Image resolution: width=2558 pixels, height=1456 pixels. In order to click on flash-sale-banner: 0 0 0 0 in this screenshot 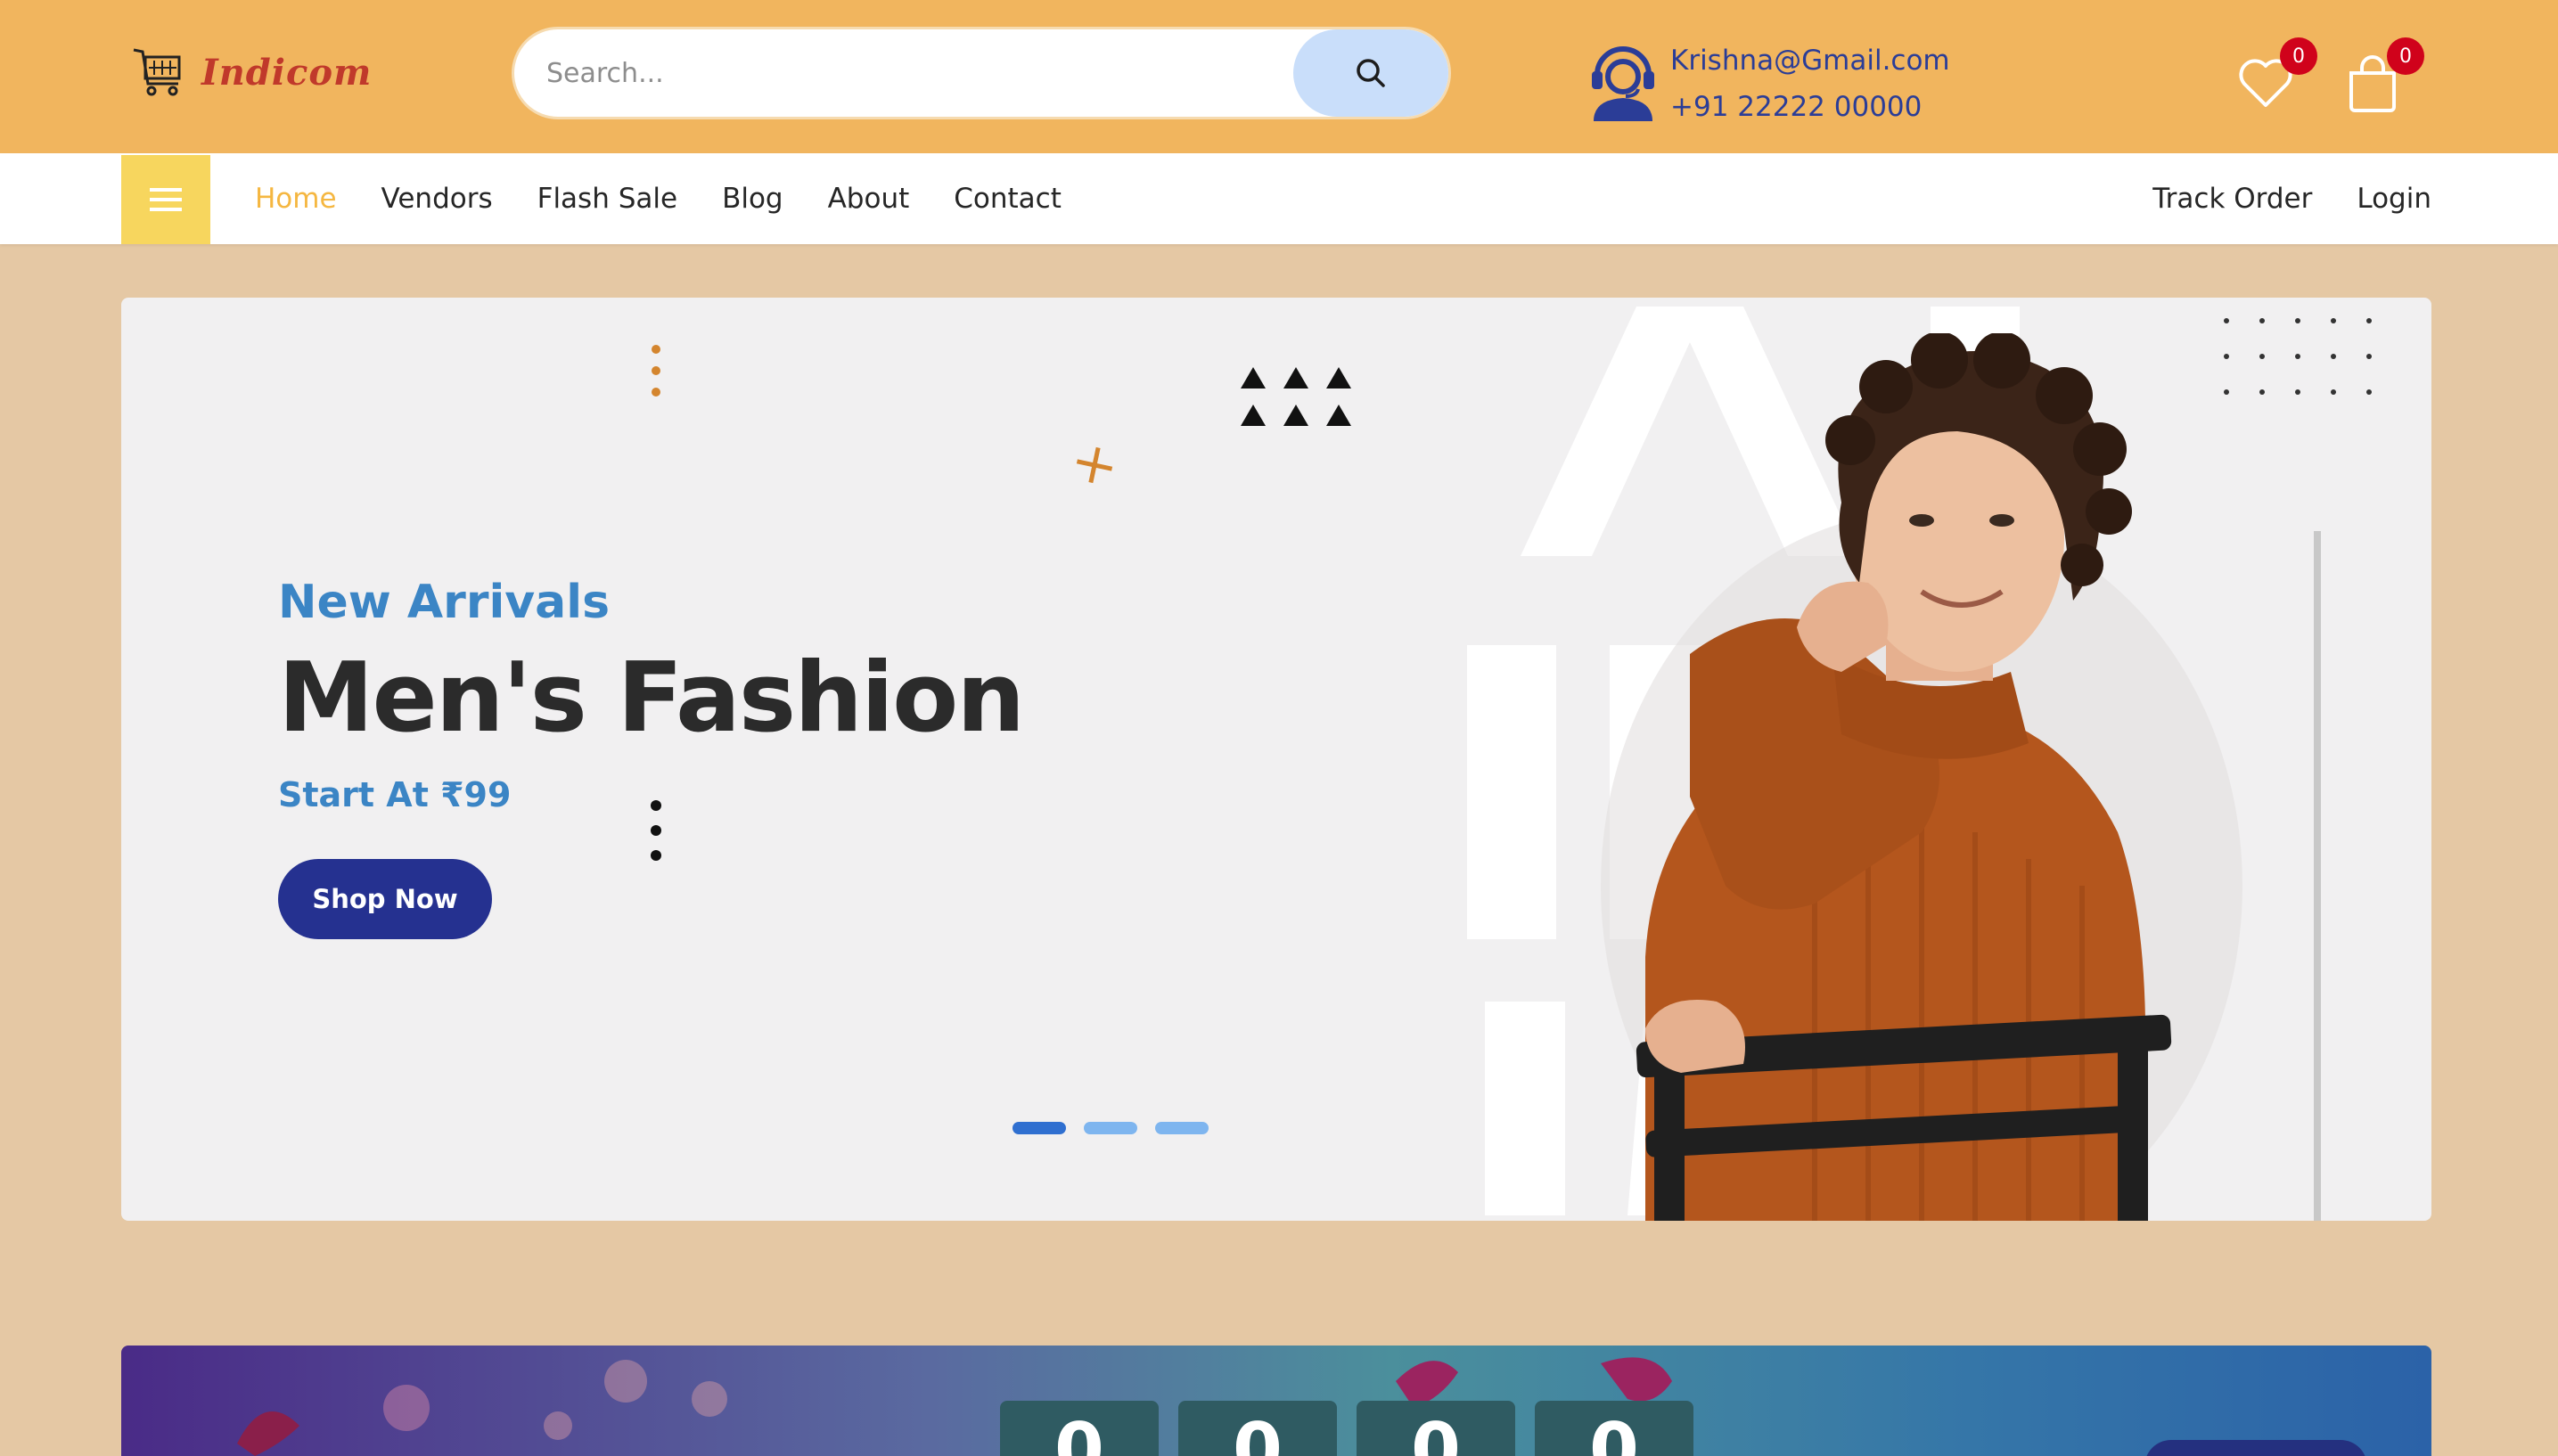, I will do `click(1276, 1401)`.